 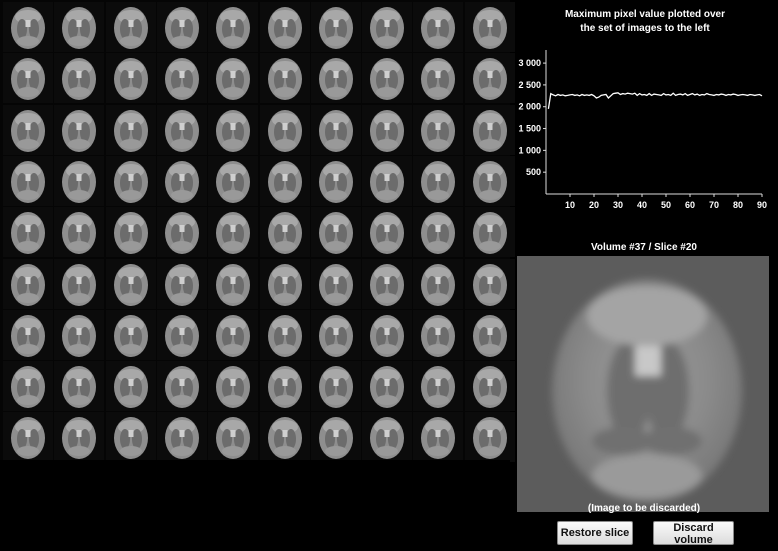 I want to click on y-tick-label: 2 500, so click(x=529, y=85).